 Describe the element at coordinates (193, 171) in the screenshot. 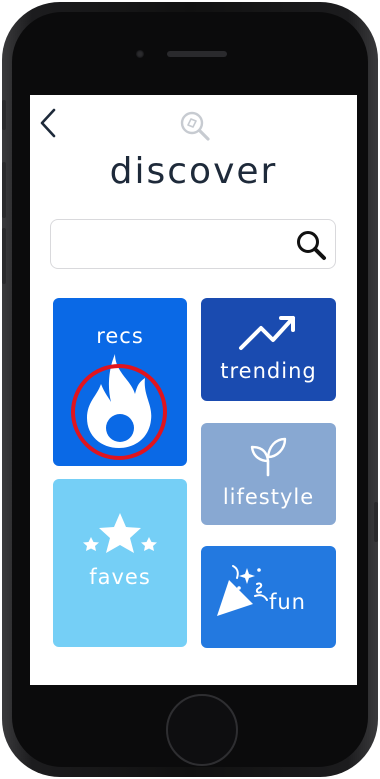

I see `page-title: discover` at that location.